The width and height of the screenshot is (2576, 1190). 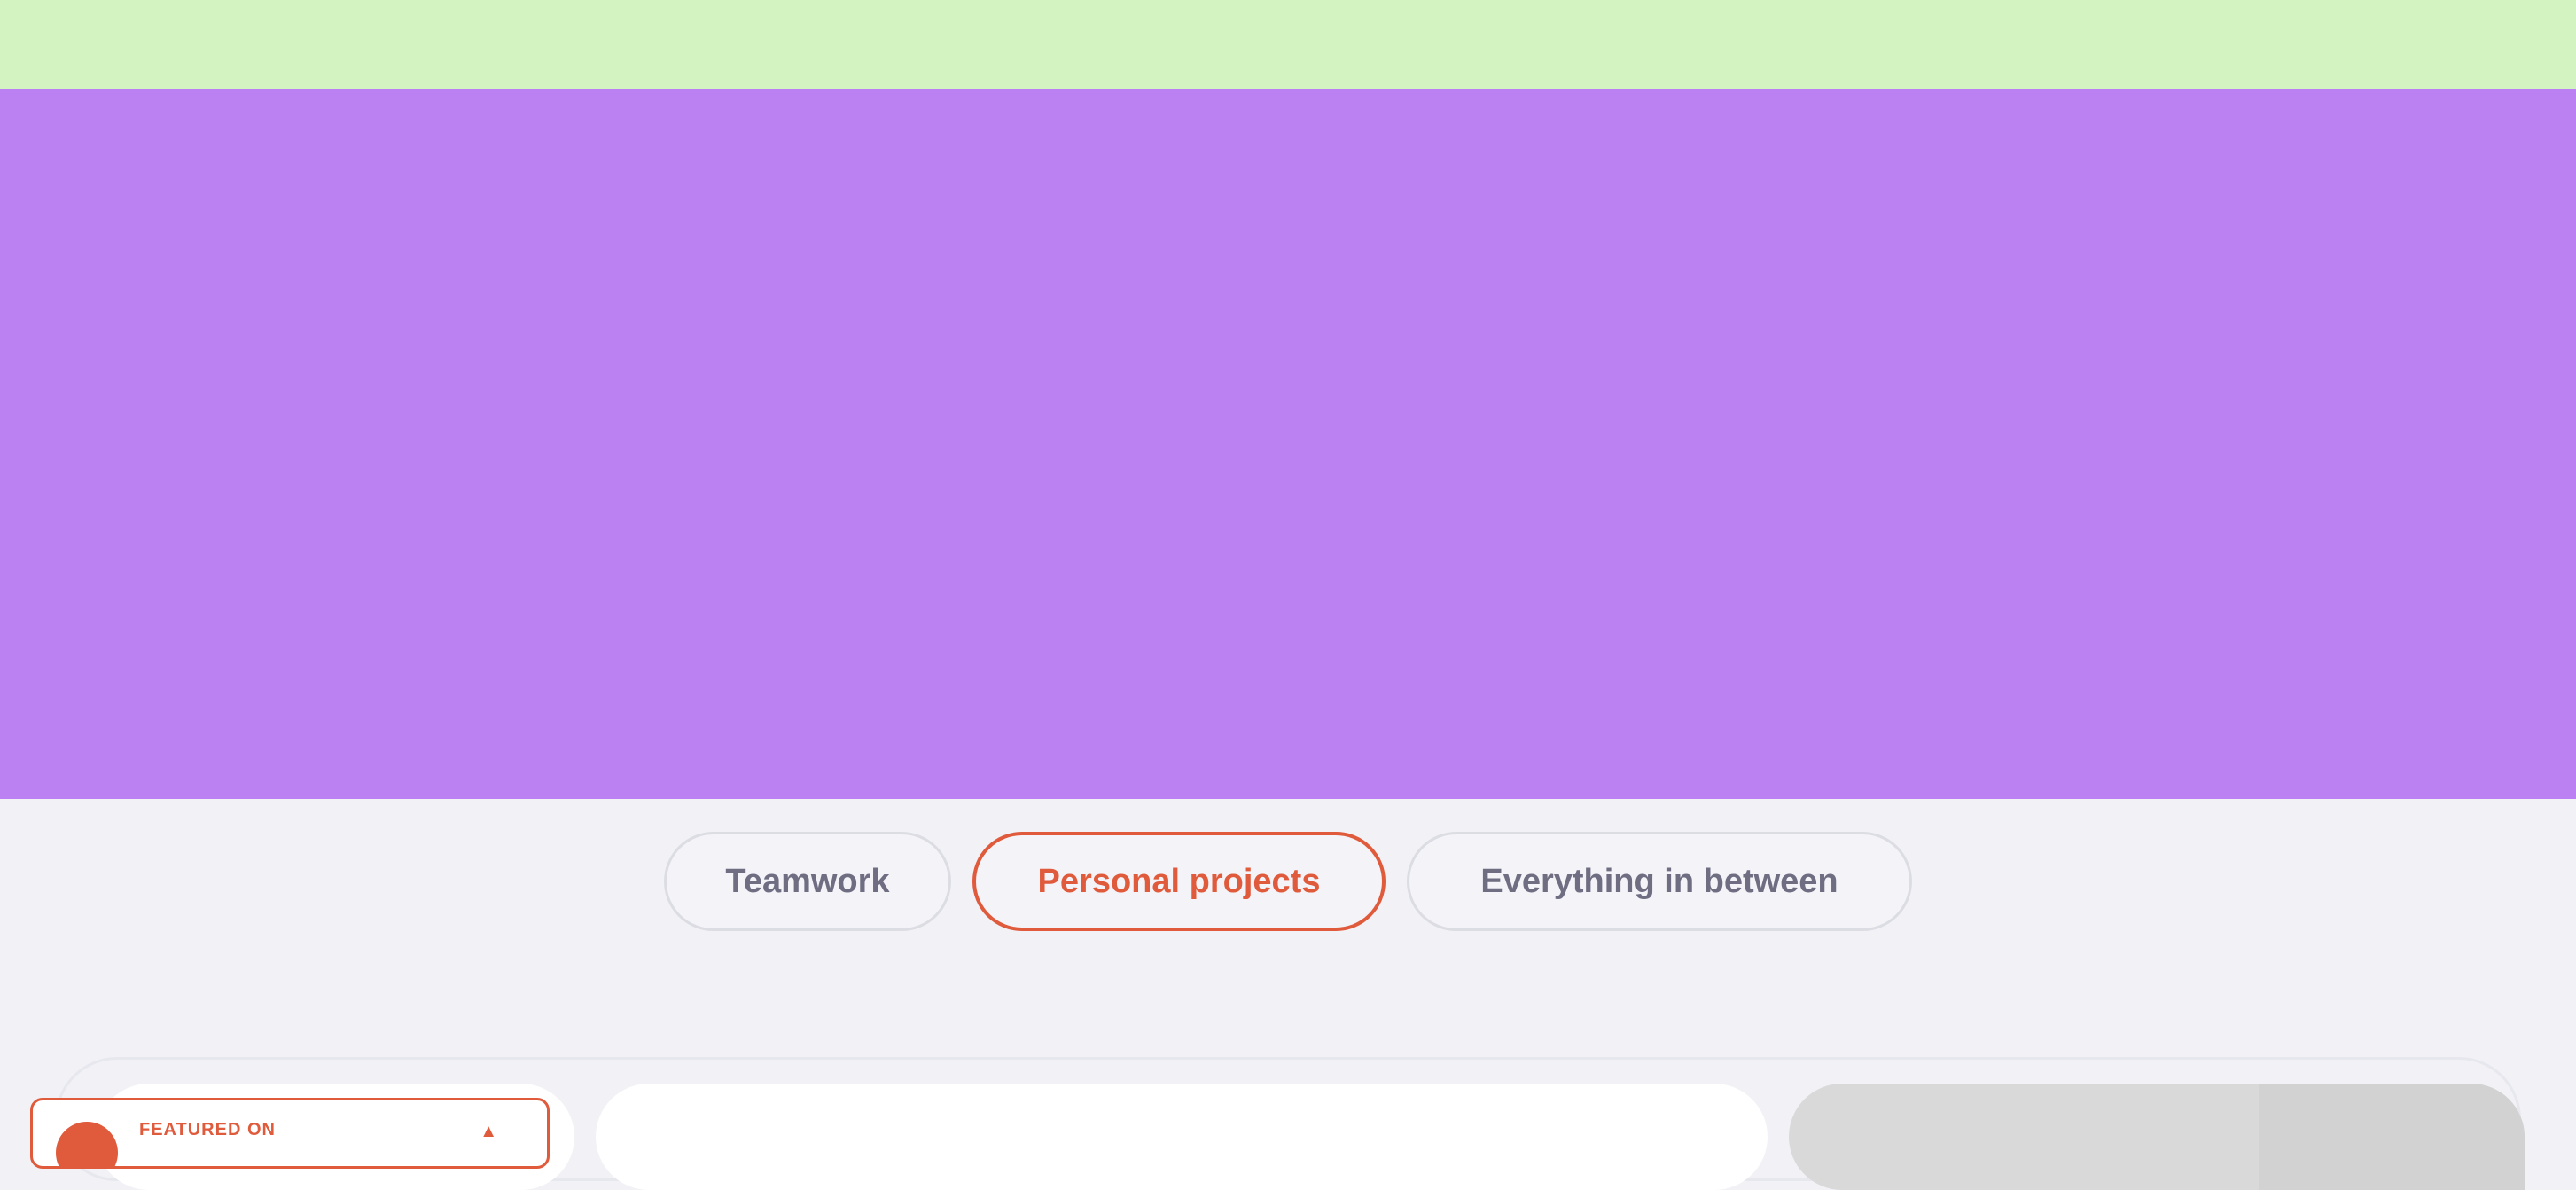 I want to click on showcase-card-right, so click(x=2157, y=1137).